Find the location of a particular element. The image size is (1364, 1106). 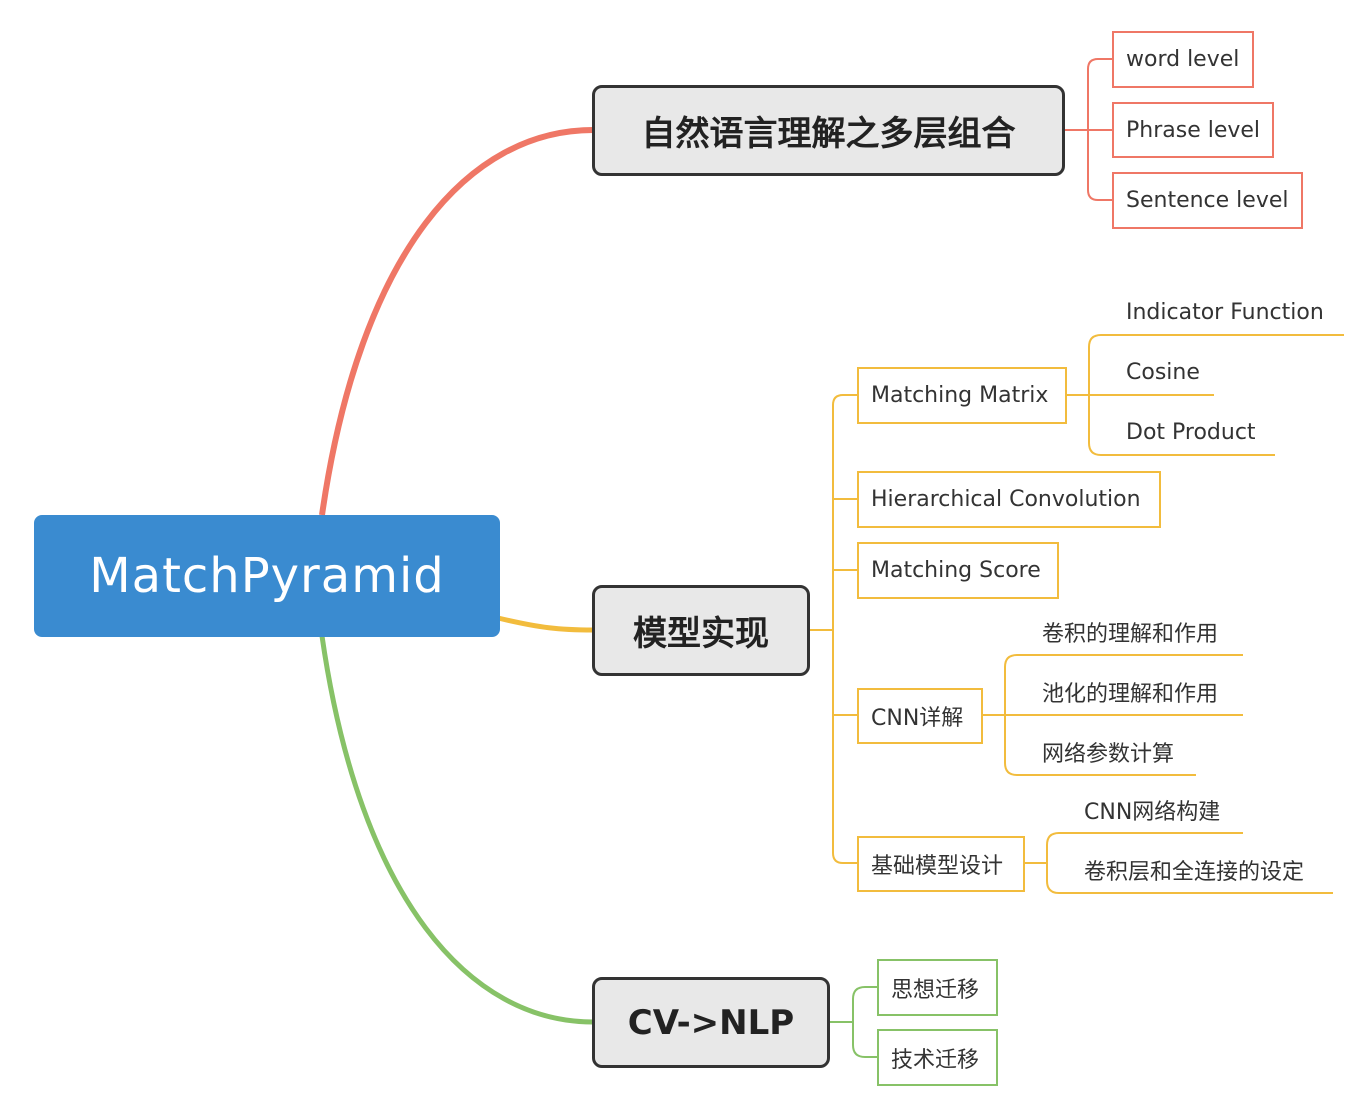

leaf-dot-product: Dot Product is located at coordinates (1186, 432).